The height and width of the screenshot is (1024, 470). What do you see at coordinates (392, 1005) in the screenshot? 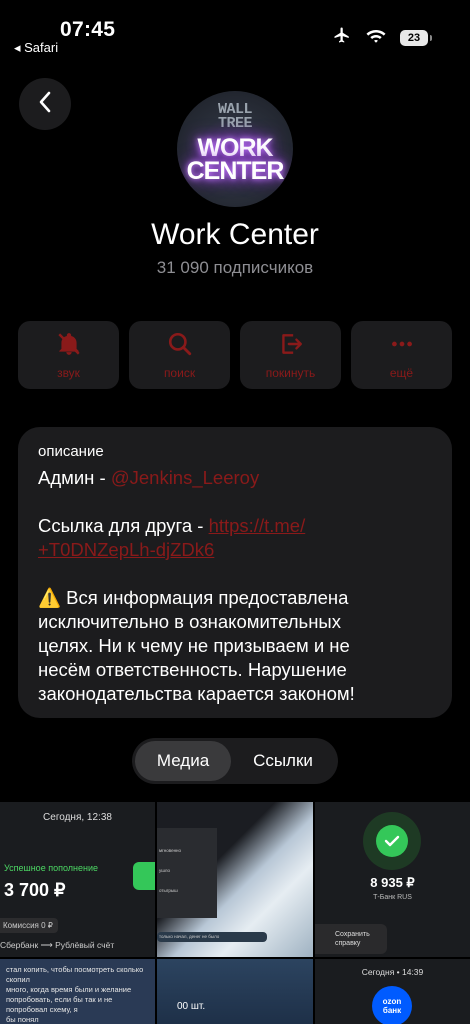
I see `ozon-bank-logo: ozon банк` at bounding box center [392, 1005].